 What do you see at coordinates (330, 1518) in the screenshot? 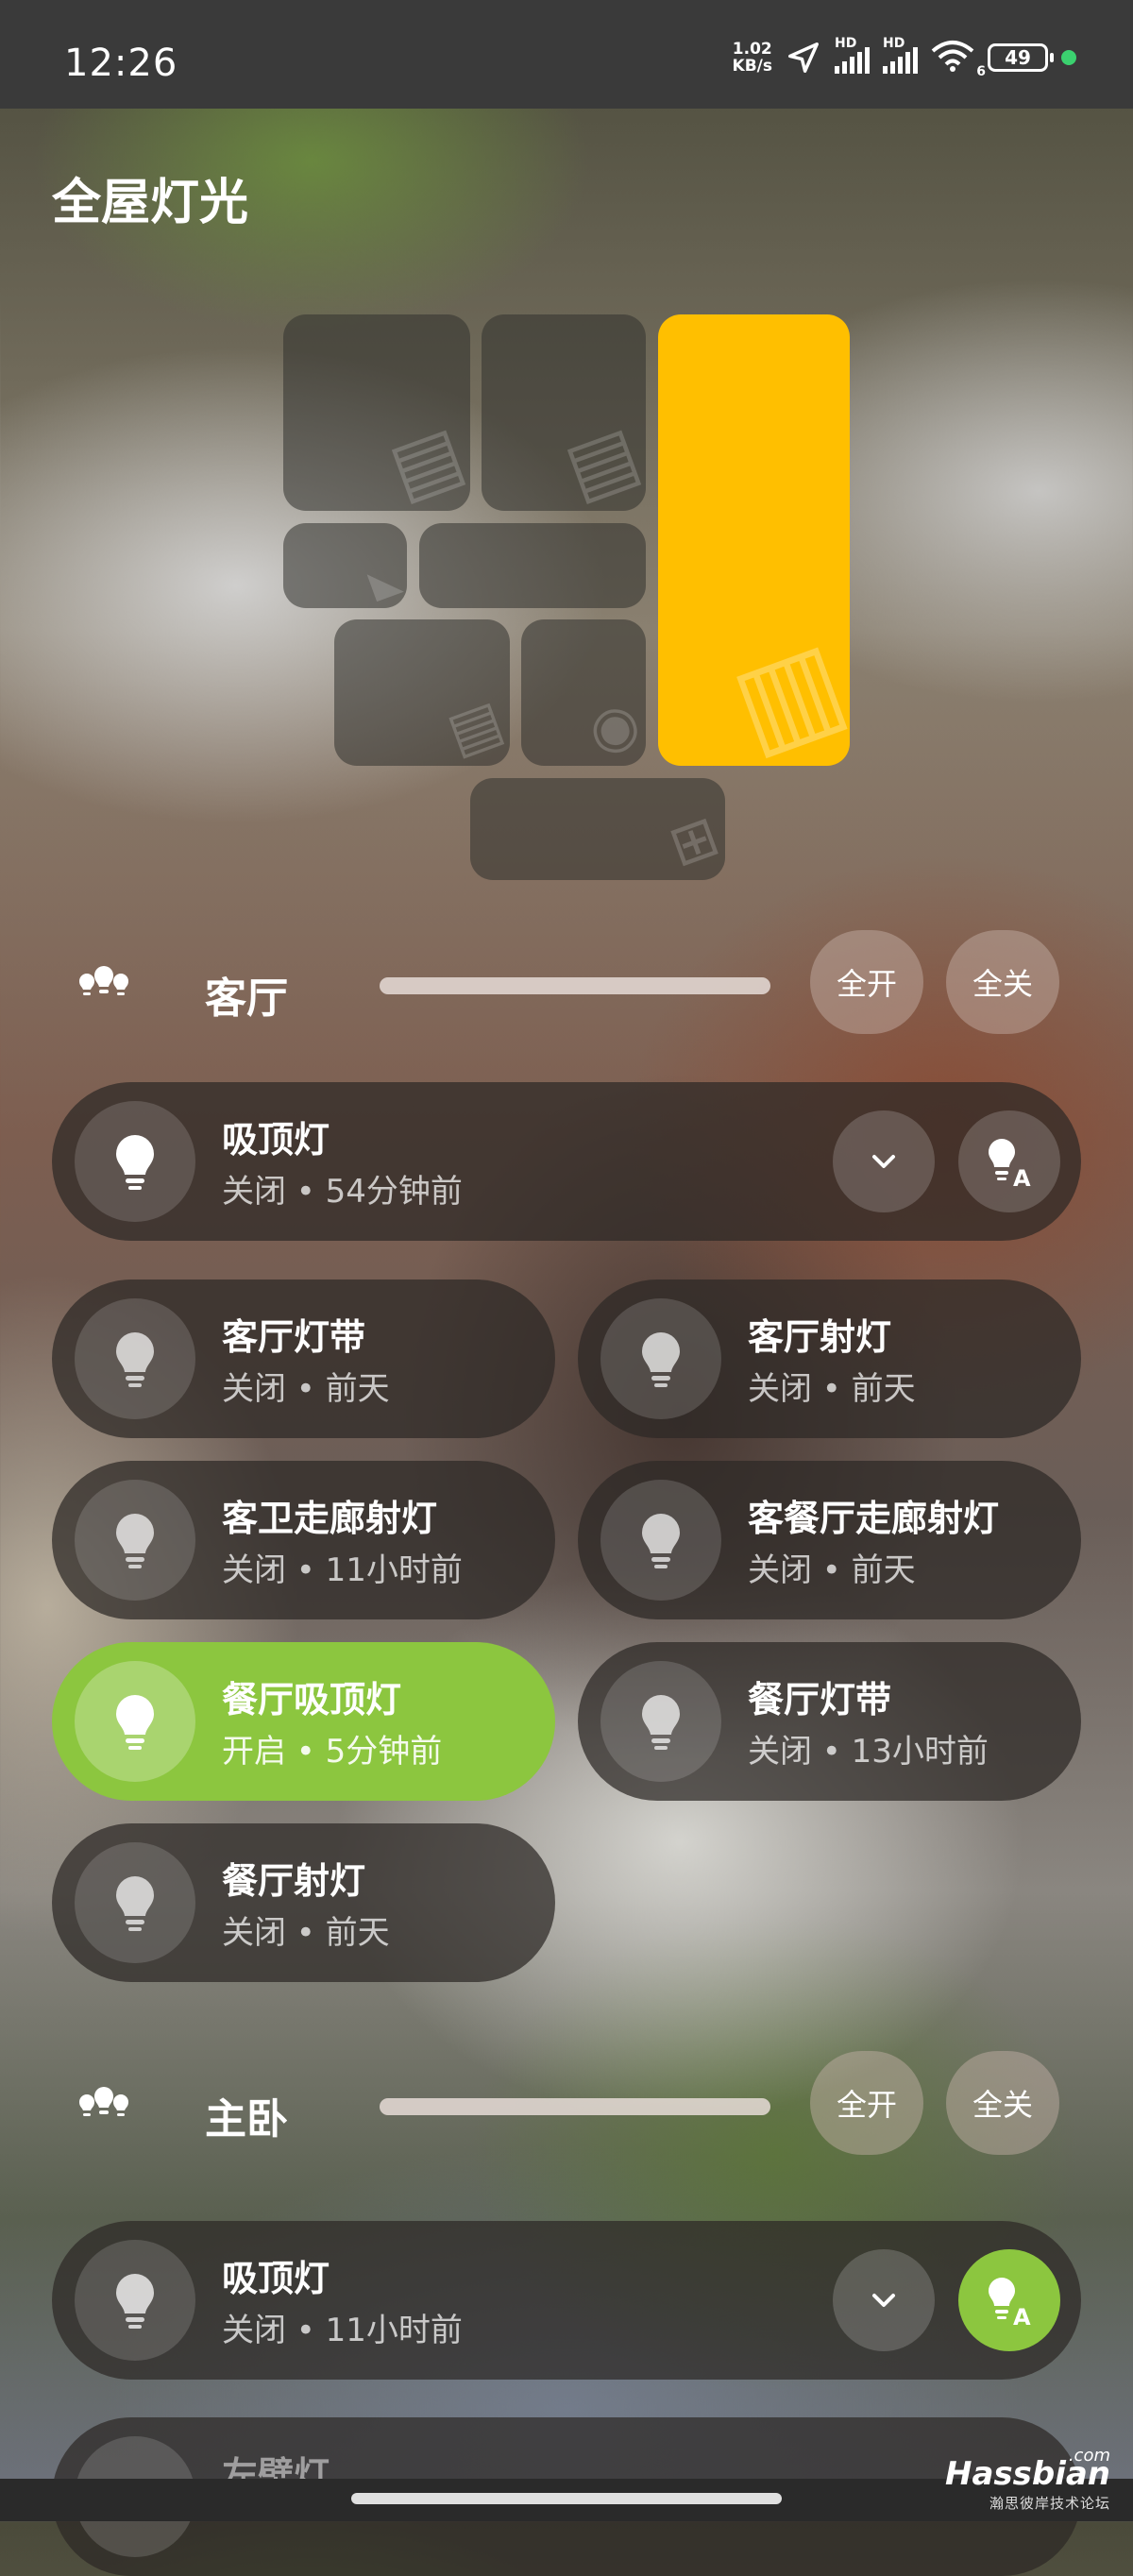
I see `light-name: 客卫走廊射灯` at bounding box center [330, 1518].